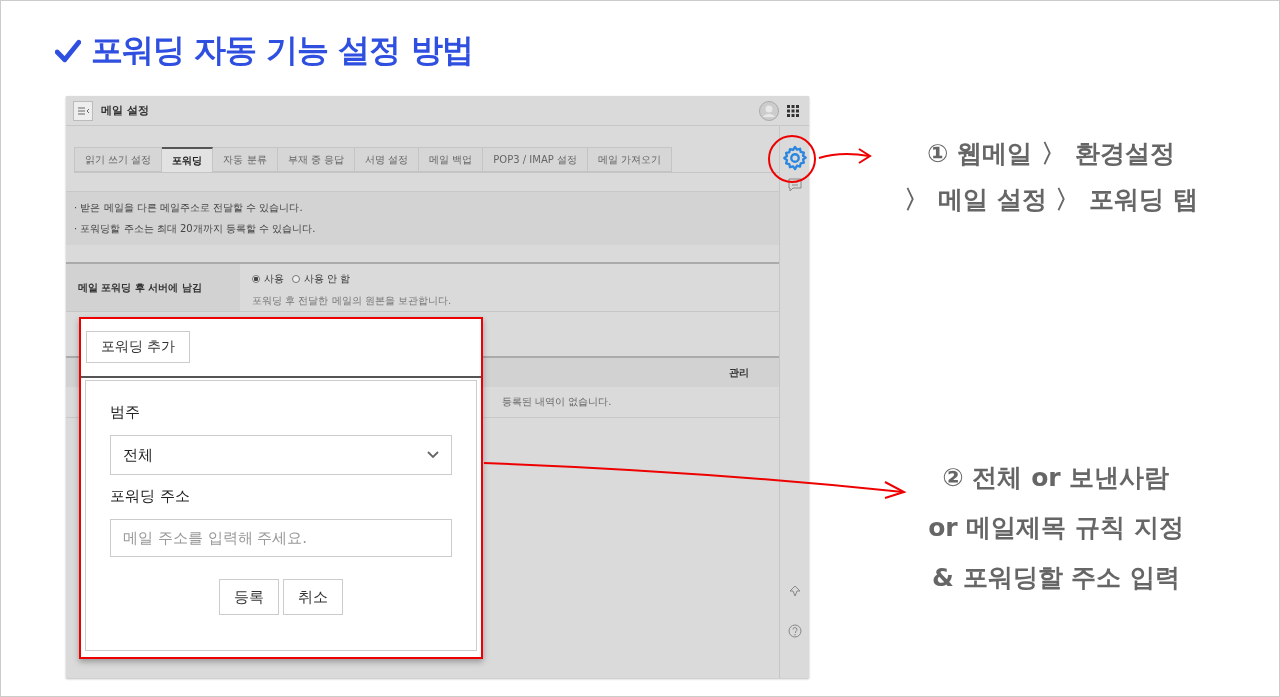 The width and height of the screenshot is (1280, 697). Describe the element at coordinates (769, 110) in the screenshot. I see `avatar-icon` at that location.